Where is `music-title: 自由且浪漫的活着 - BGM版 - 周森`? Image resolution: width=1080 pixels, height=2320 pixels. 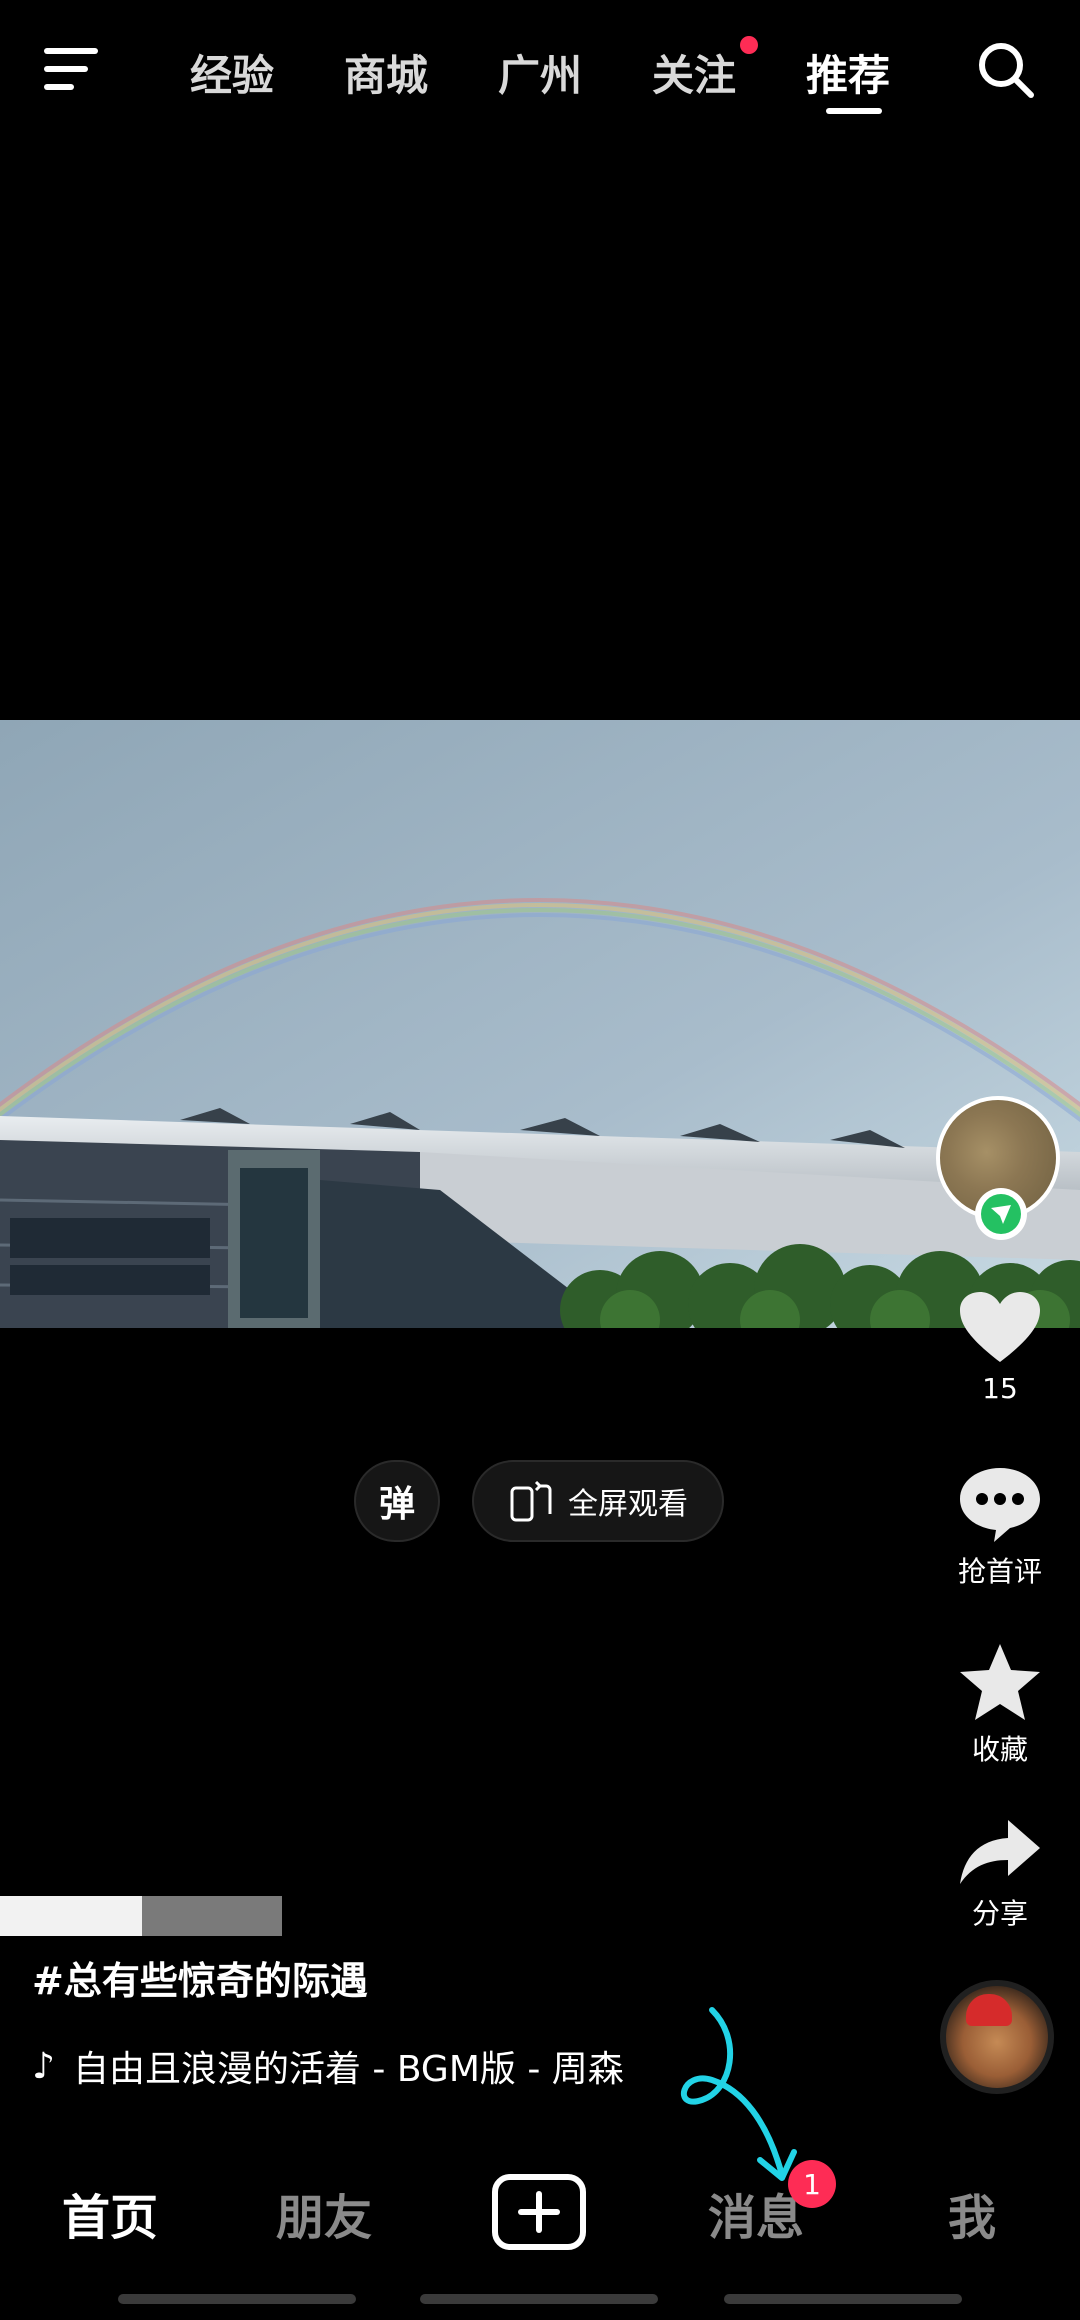
music-title: 自由且浪漫的活着 - BGM版 - 周森 is located at coordinates (348, 2069).